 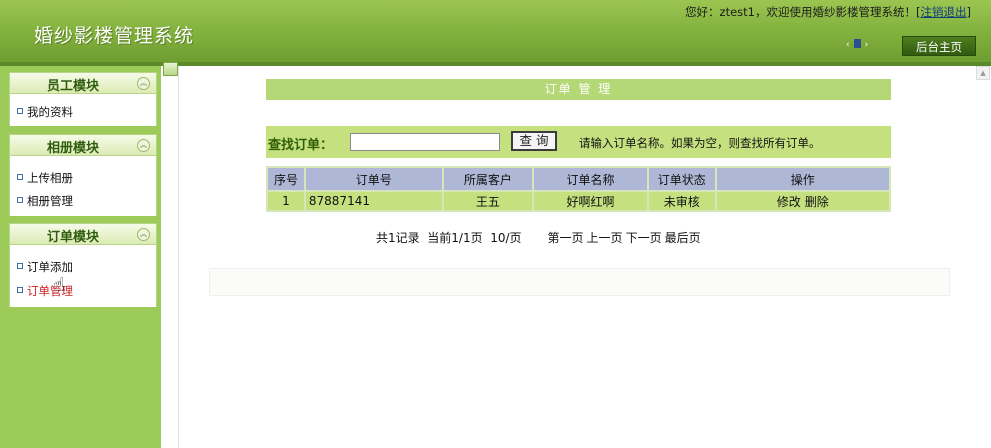 I want to click on faint-background-bar, so click(x=579, y=282).